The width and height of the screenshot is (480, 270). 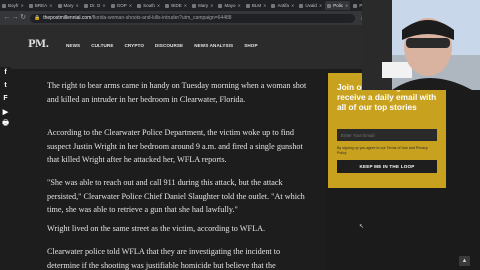 I want to click on url-domain: thepostmillennial.com, so click(x=67, y=18).